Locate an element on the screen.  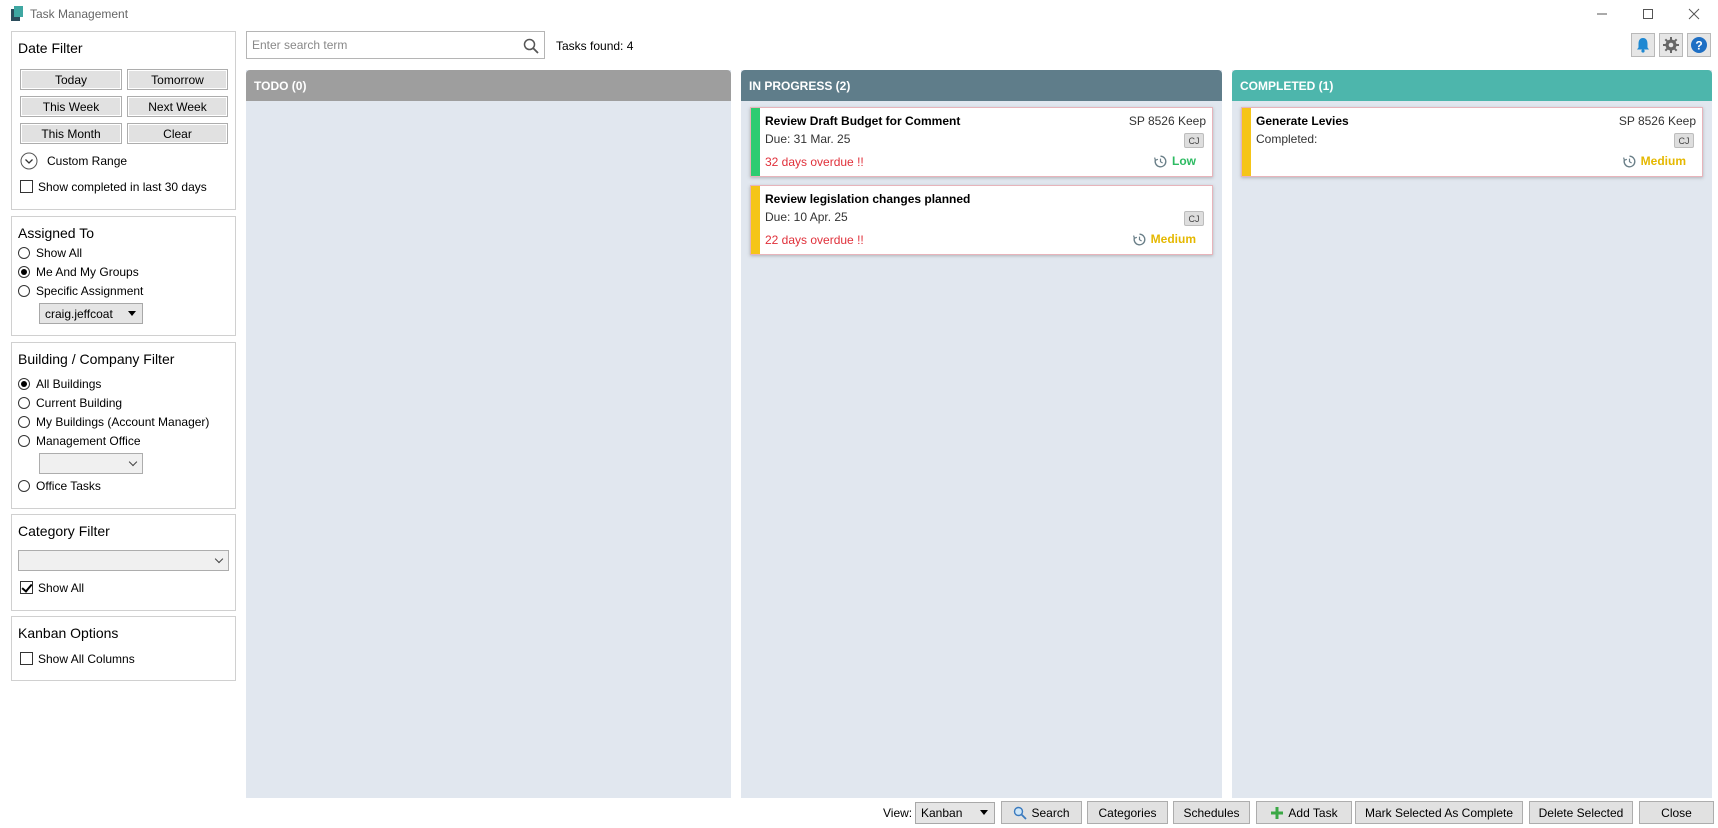
close-button: Close is located at coordinates (1676, 812).